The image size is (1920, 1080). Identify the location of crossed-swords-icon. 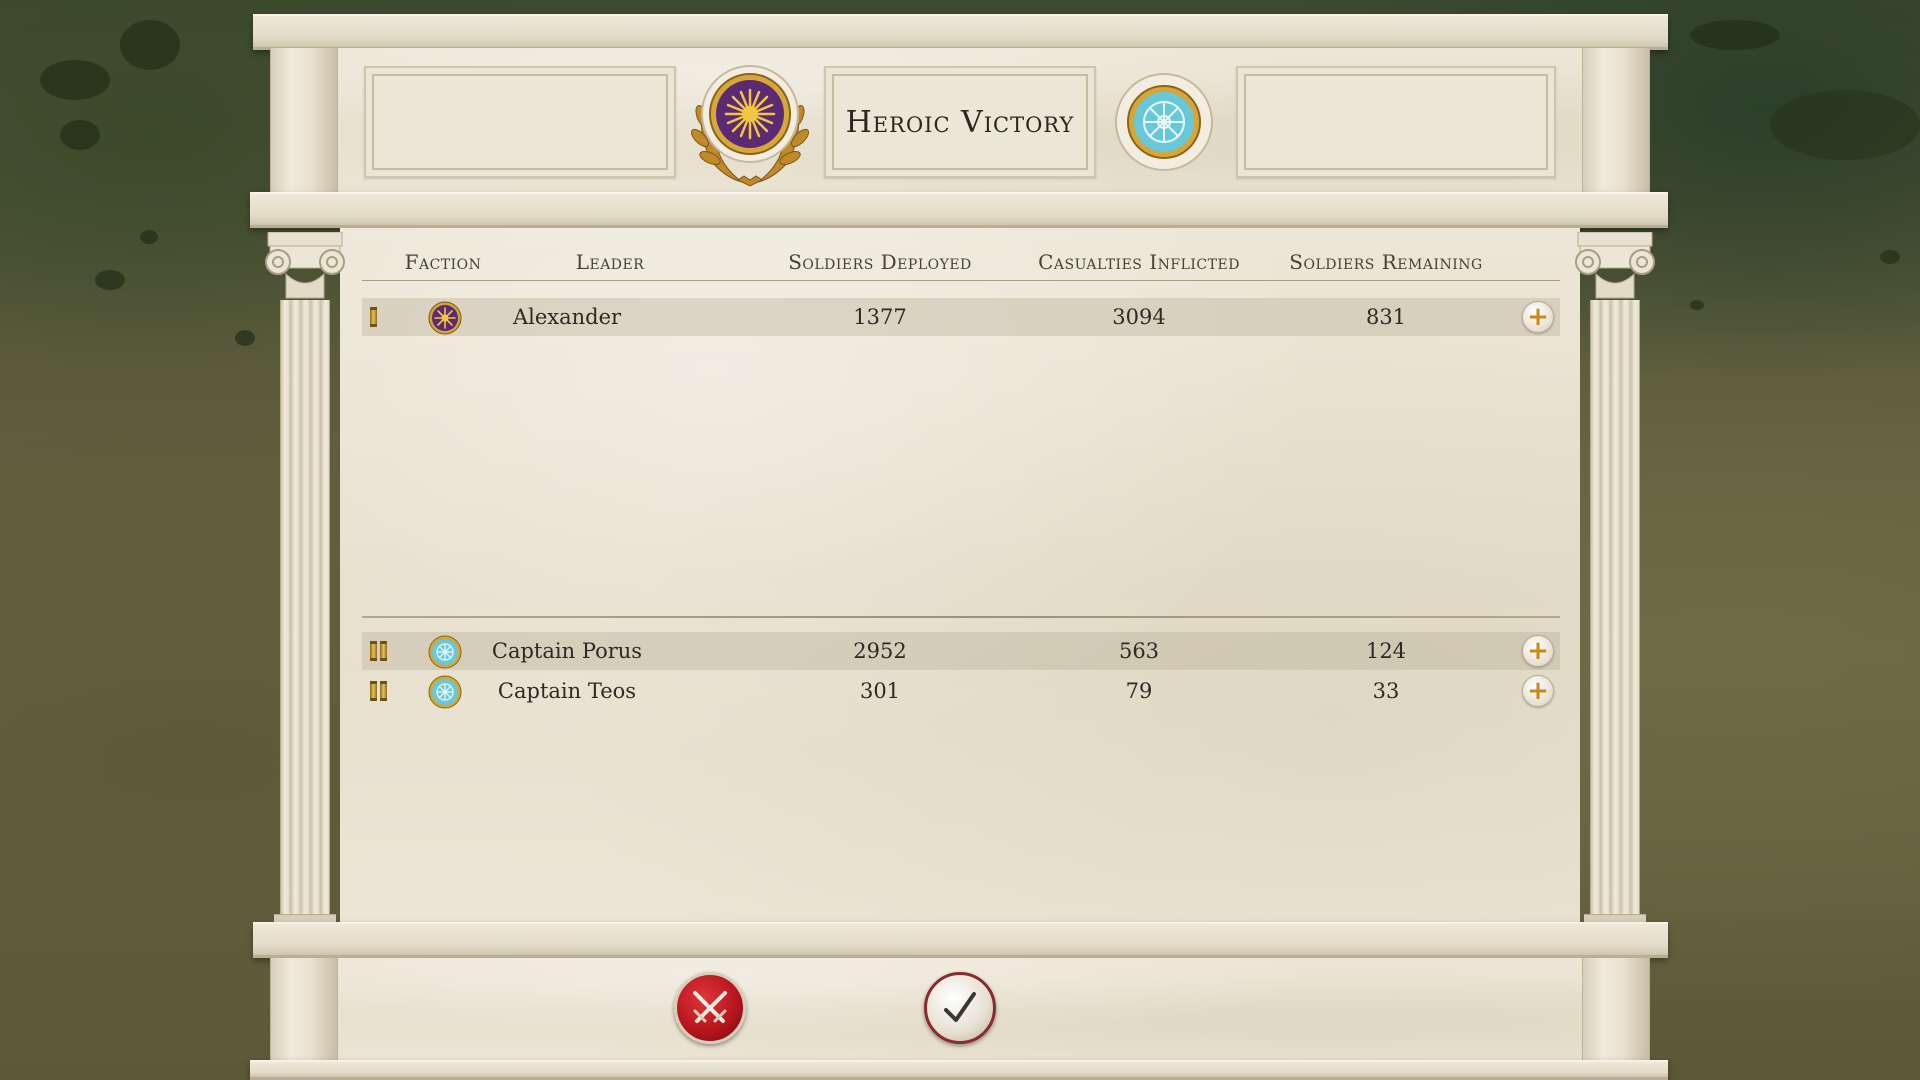
(710, 1007).